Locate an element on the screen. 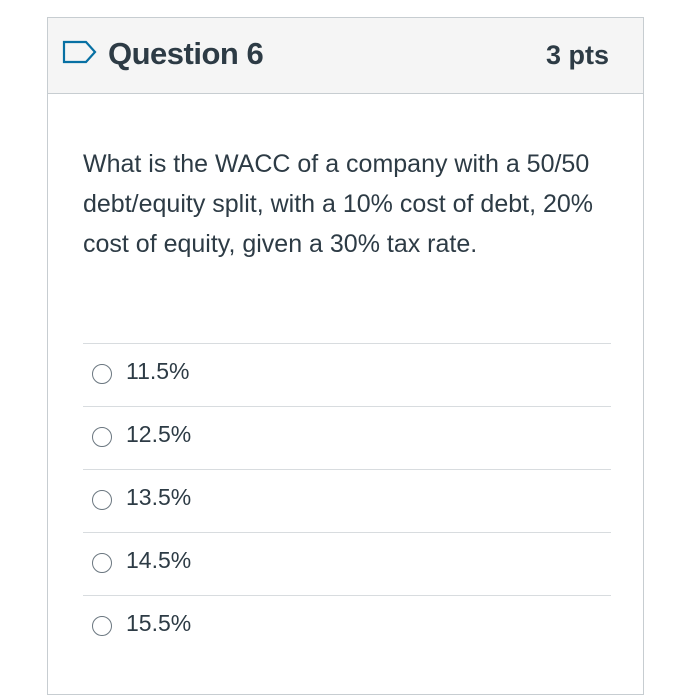 The height and width of the screenshot is (700, 693). answer-label: 13.5% is located at coordinates (158, 497).